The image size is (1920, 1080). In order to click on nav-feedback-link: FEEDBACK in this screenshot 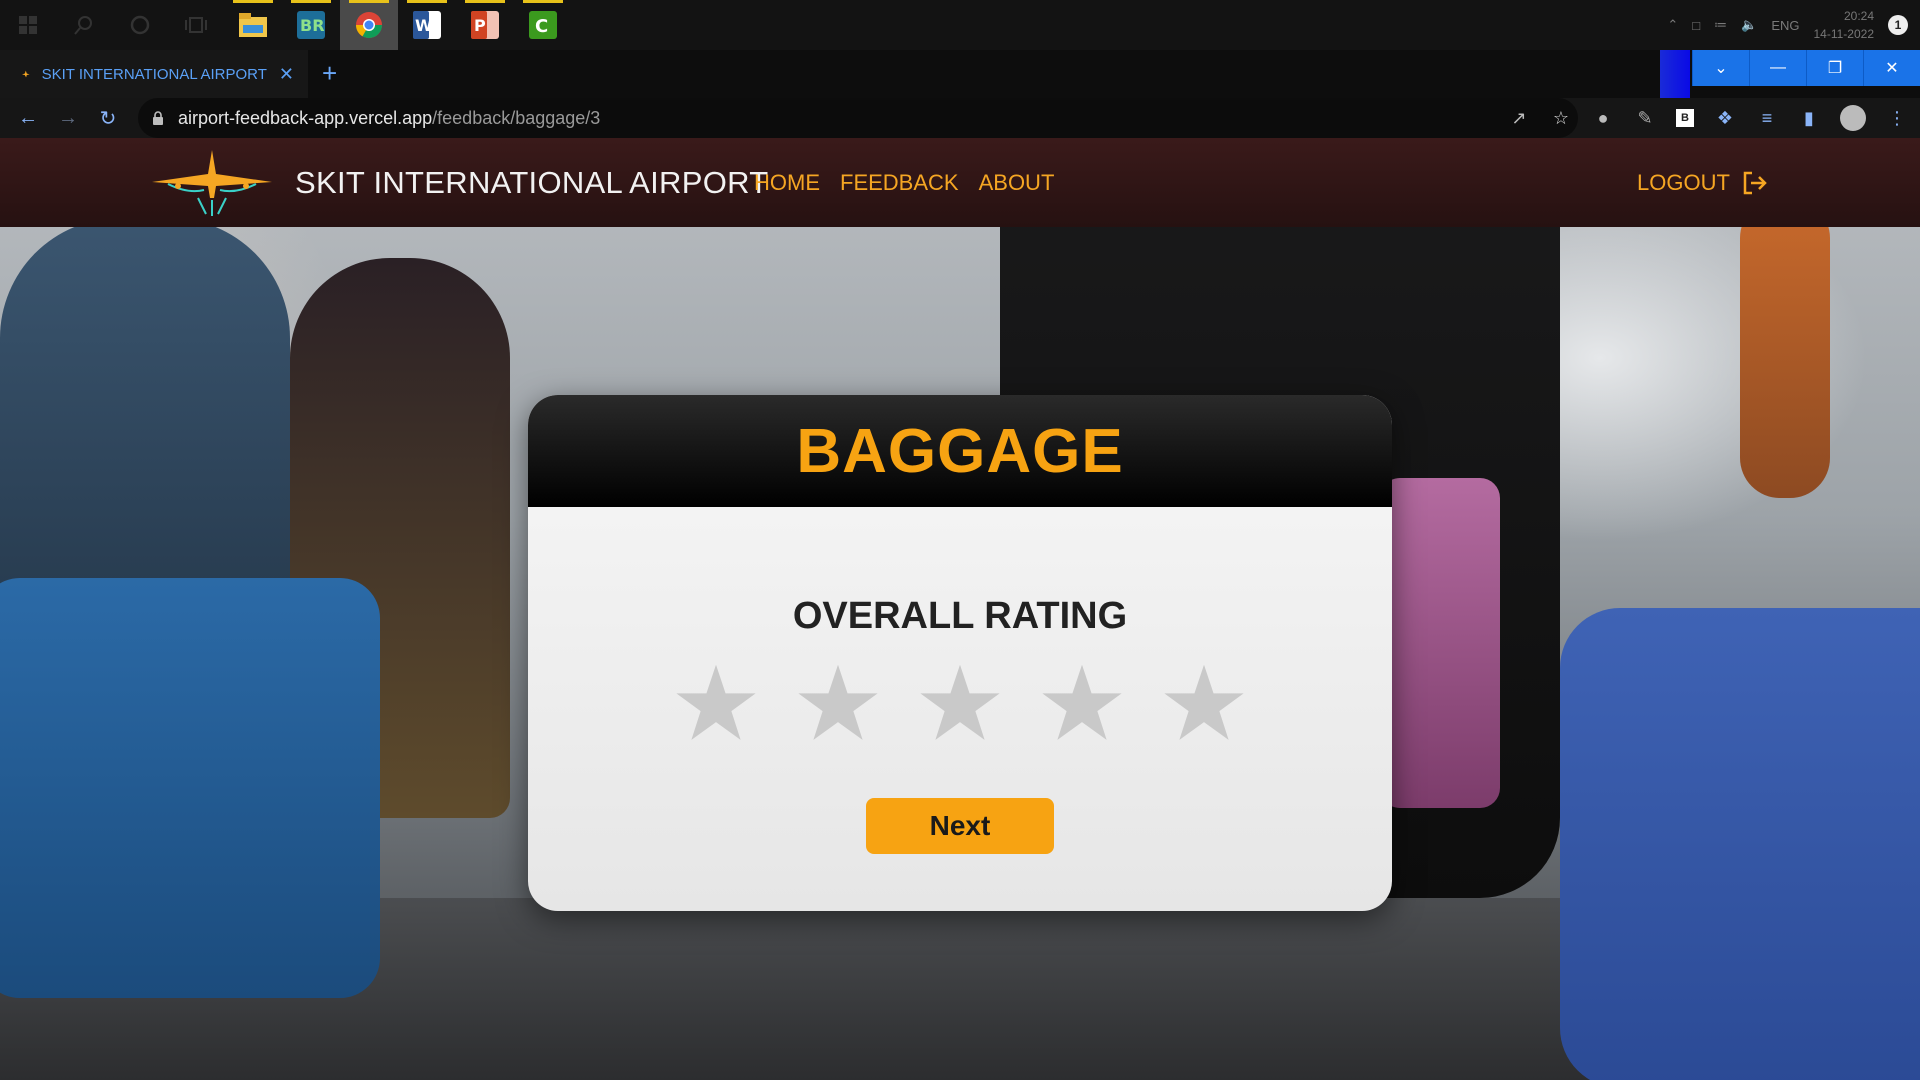, I will do `click(899, 183)`.